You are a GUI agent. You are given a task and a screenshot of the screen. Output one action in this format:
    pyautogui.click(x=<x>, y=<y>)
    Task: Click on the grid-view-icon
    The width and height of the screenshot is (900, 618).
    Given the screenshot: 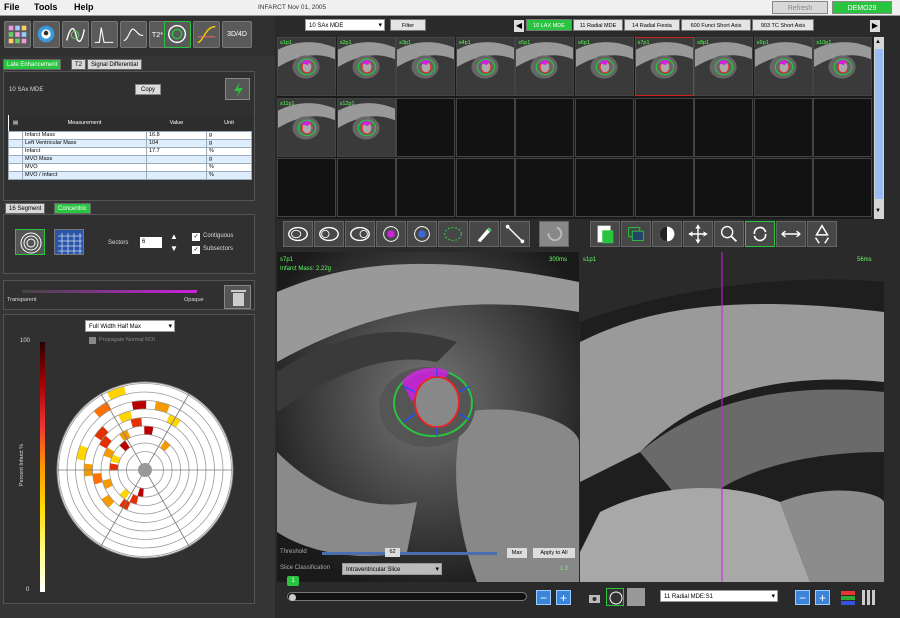 What is the action you would take?
    pyautogui.click(x=69, y=242)
    